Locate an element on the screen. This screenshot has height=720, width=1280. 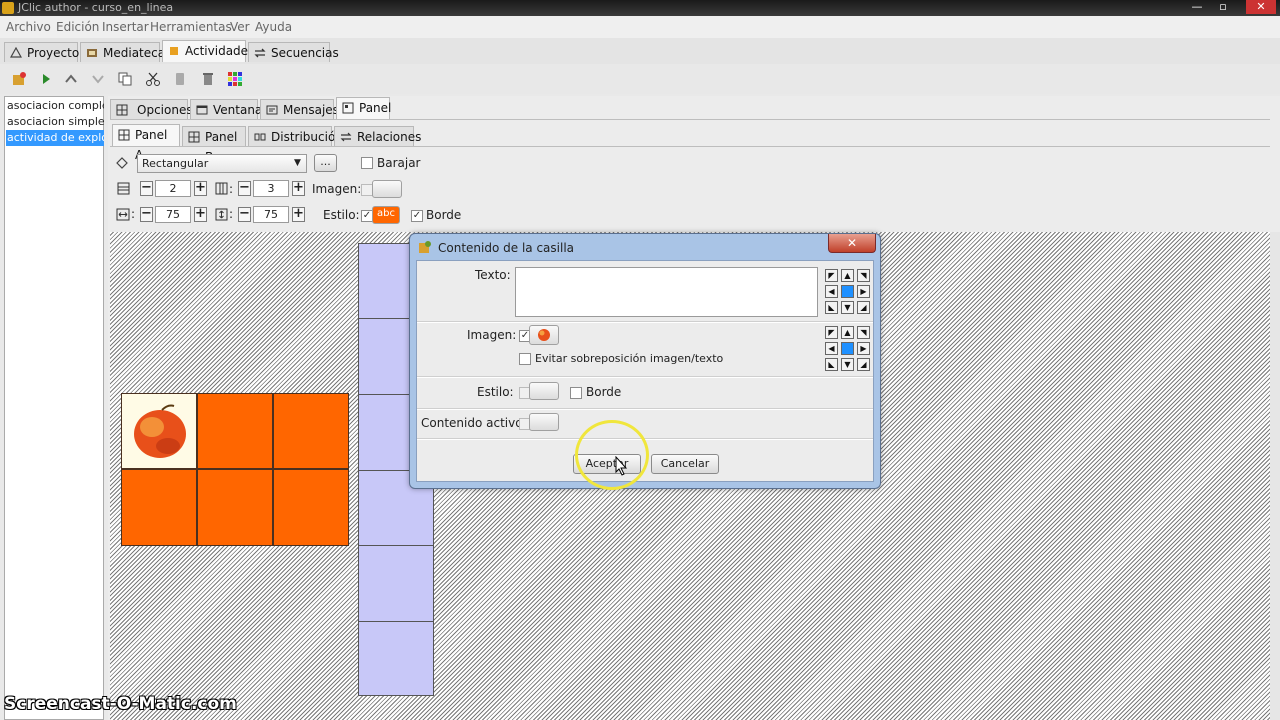
borde-label: Borde is located at coordinates (444, 215).